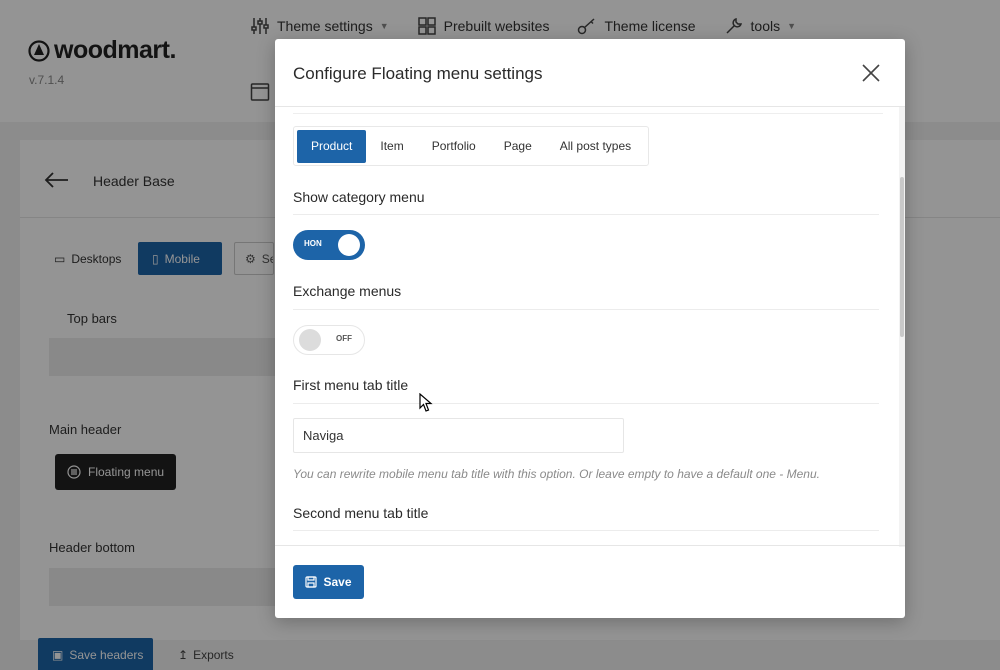  Describe the element at coordinates (458, 435) in the screenshot. I see `first-menu-tab-title-input` at that location.